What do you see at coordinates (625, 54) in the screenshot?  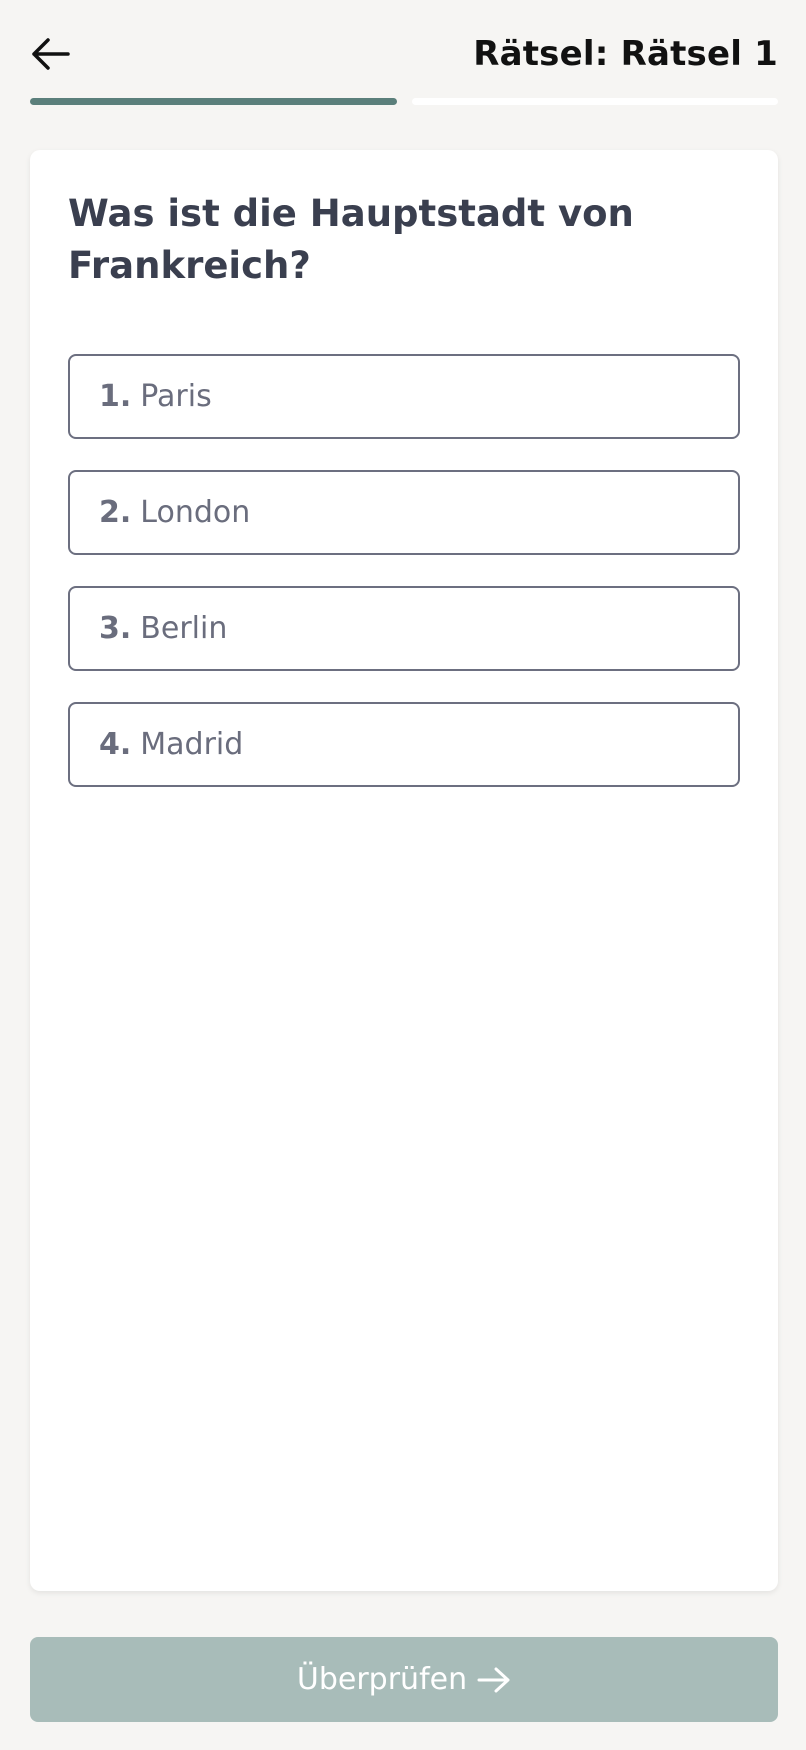 I see `page-title: Rätsel: Rätsel 1` at bounding box center [625, 54].